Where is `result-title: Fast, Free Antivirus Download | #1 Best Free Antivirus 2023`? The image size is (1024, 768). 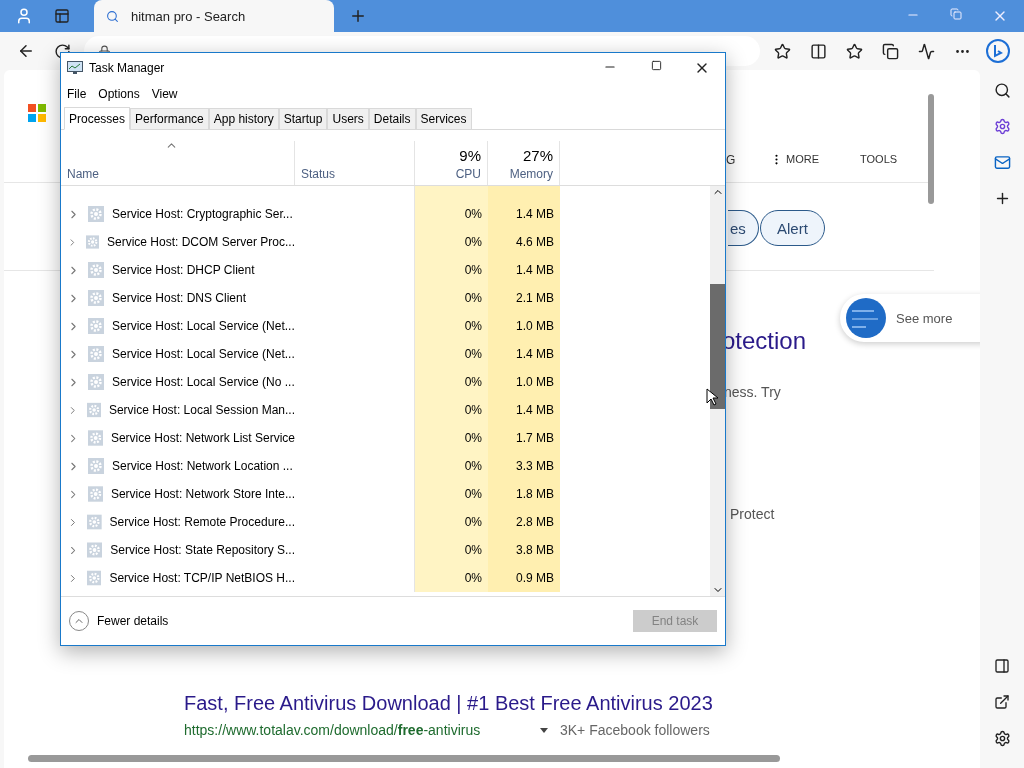 result-title: Fast, Free Antivirus Download | #1 Best Free Antivirus 2023 is located at coordinates (448, 703).